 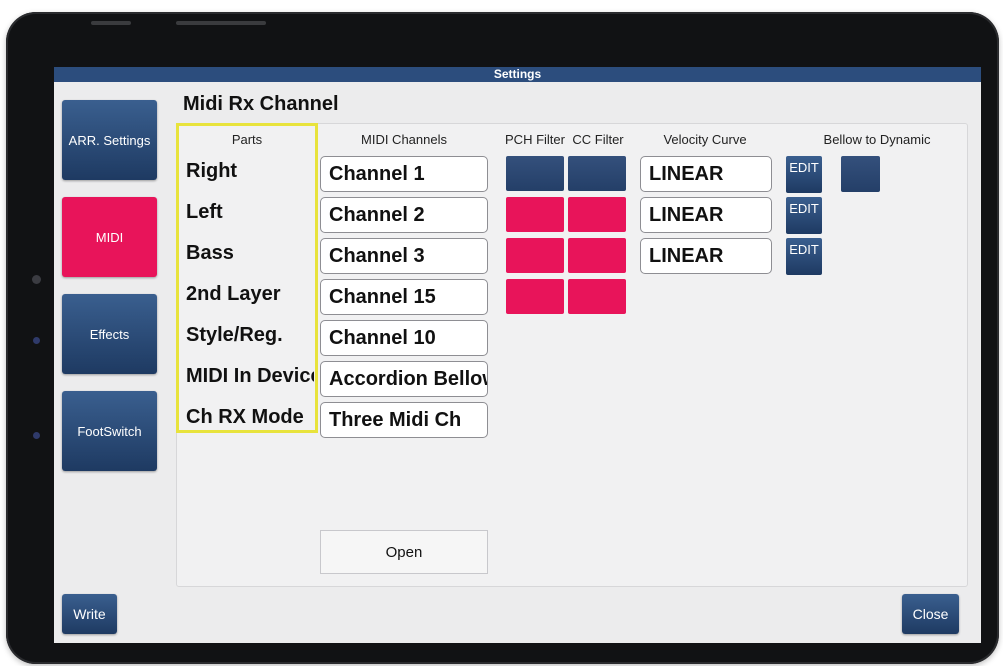 I want to click on pch-filter-toggle-2nd-layer, so click(x=535, y=296).